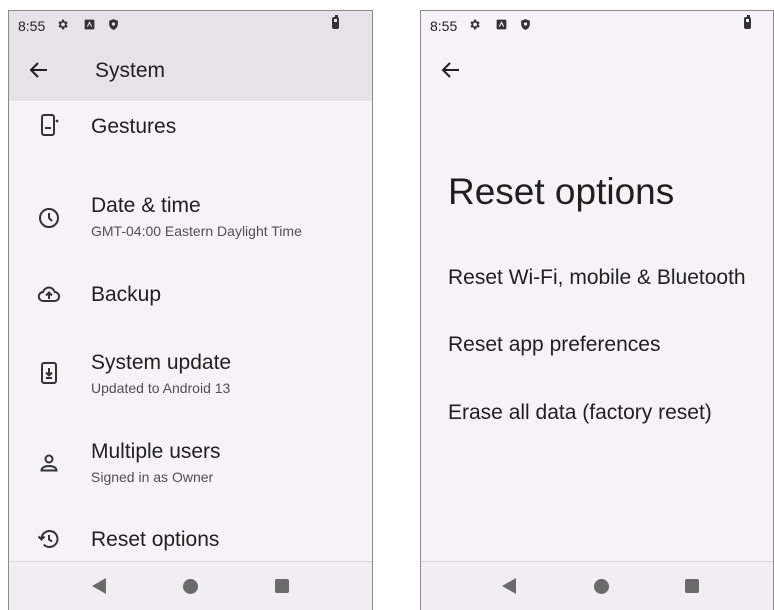  I want to click on clock-icon, so click(49, 218).